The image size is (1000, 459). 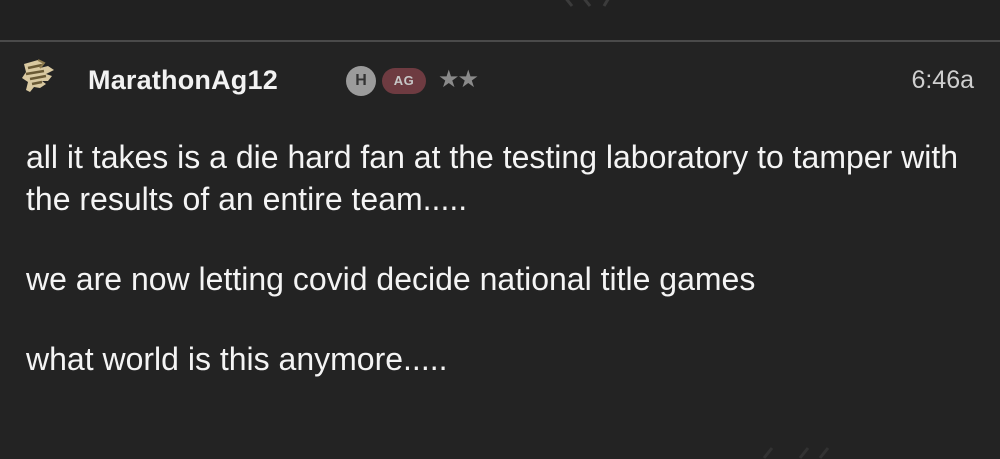 I want to click on badge-ag: AG, so click(x=404, y=81).